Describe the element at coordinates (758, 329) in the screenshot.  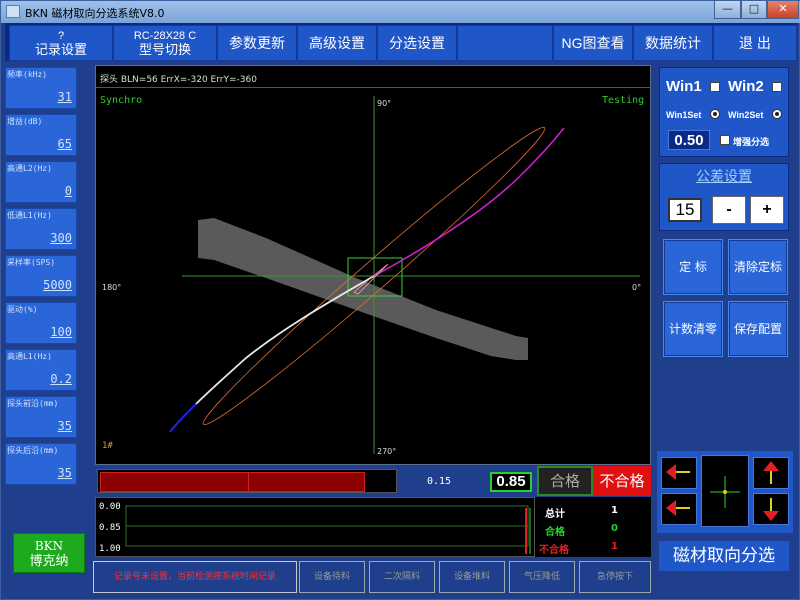
I see `save-config-button: 保存配置` at that location.